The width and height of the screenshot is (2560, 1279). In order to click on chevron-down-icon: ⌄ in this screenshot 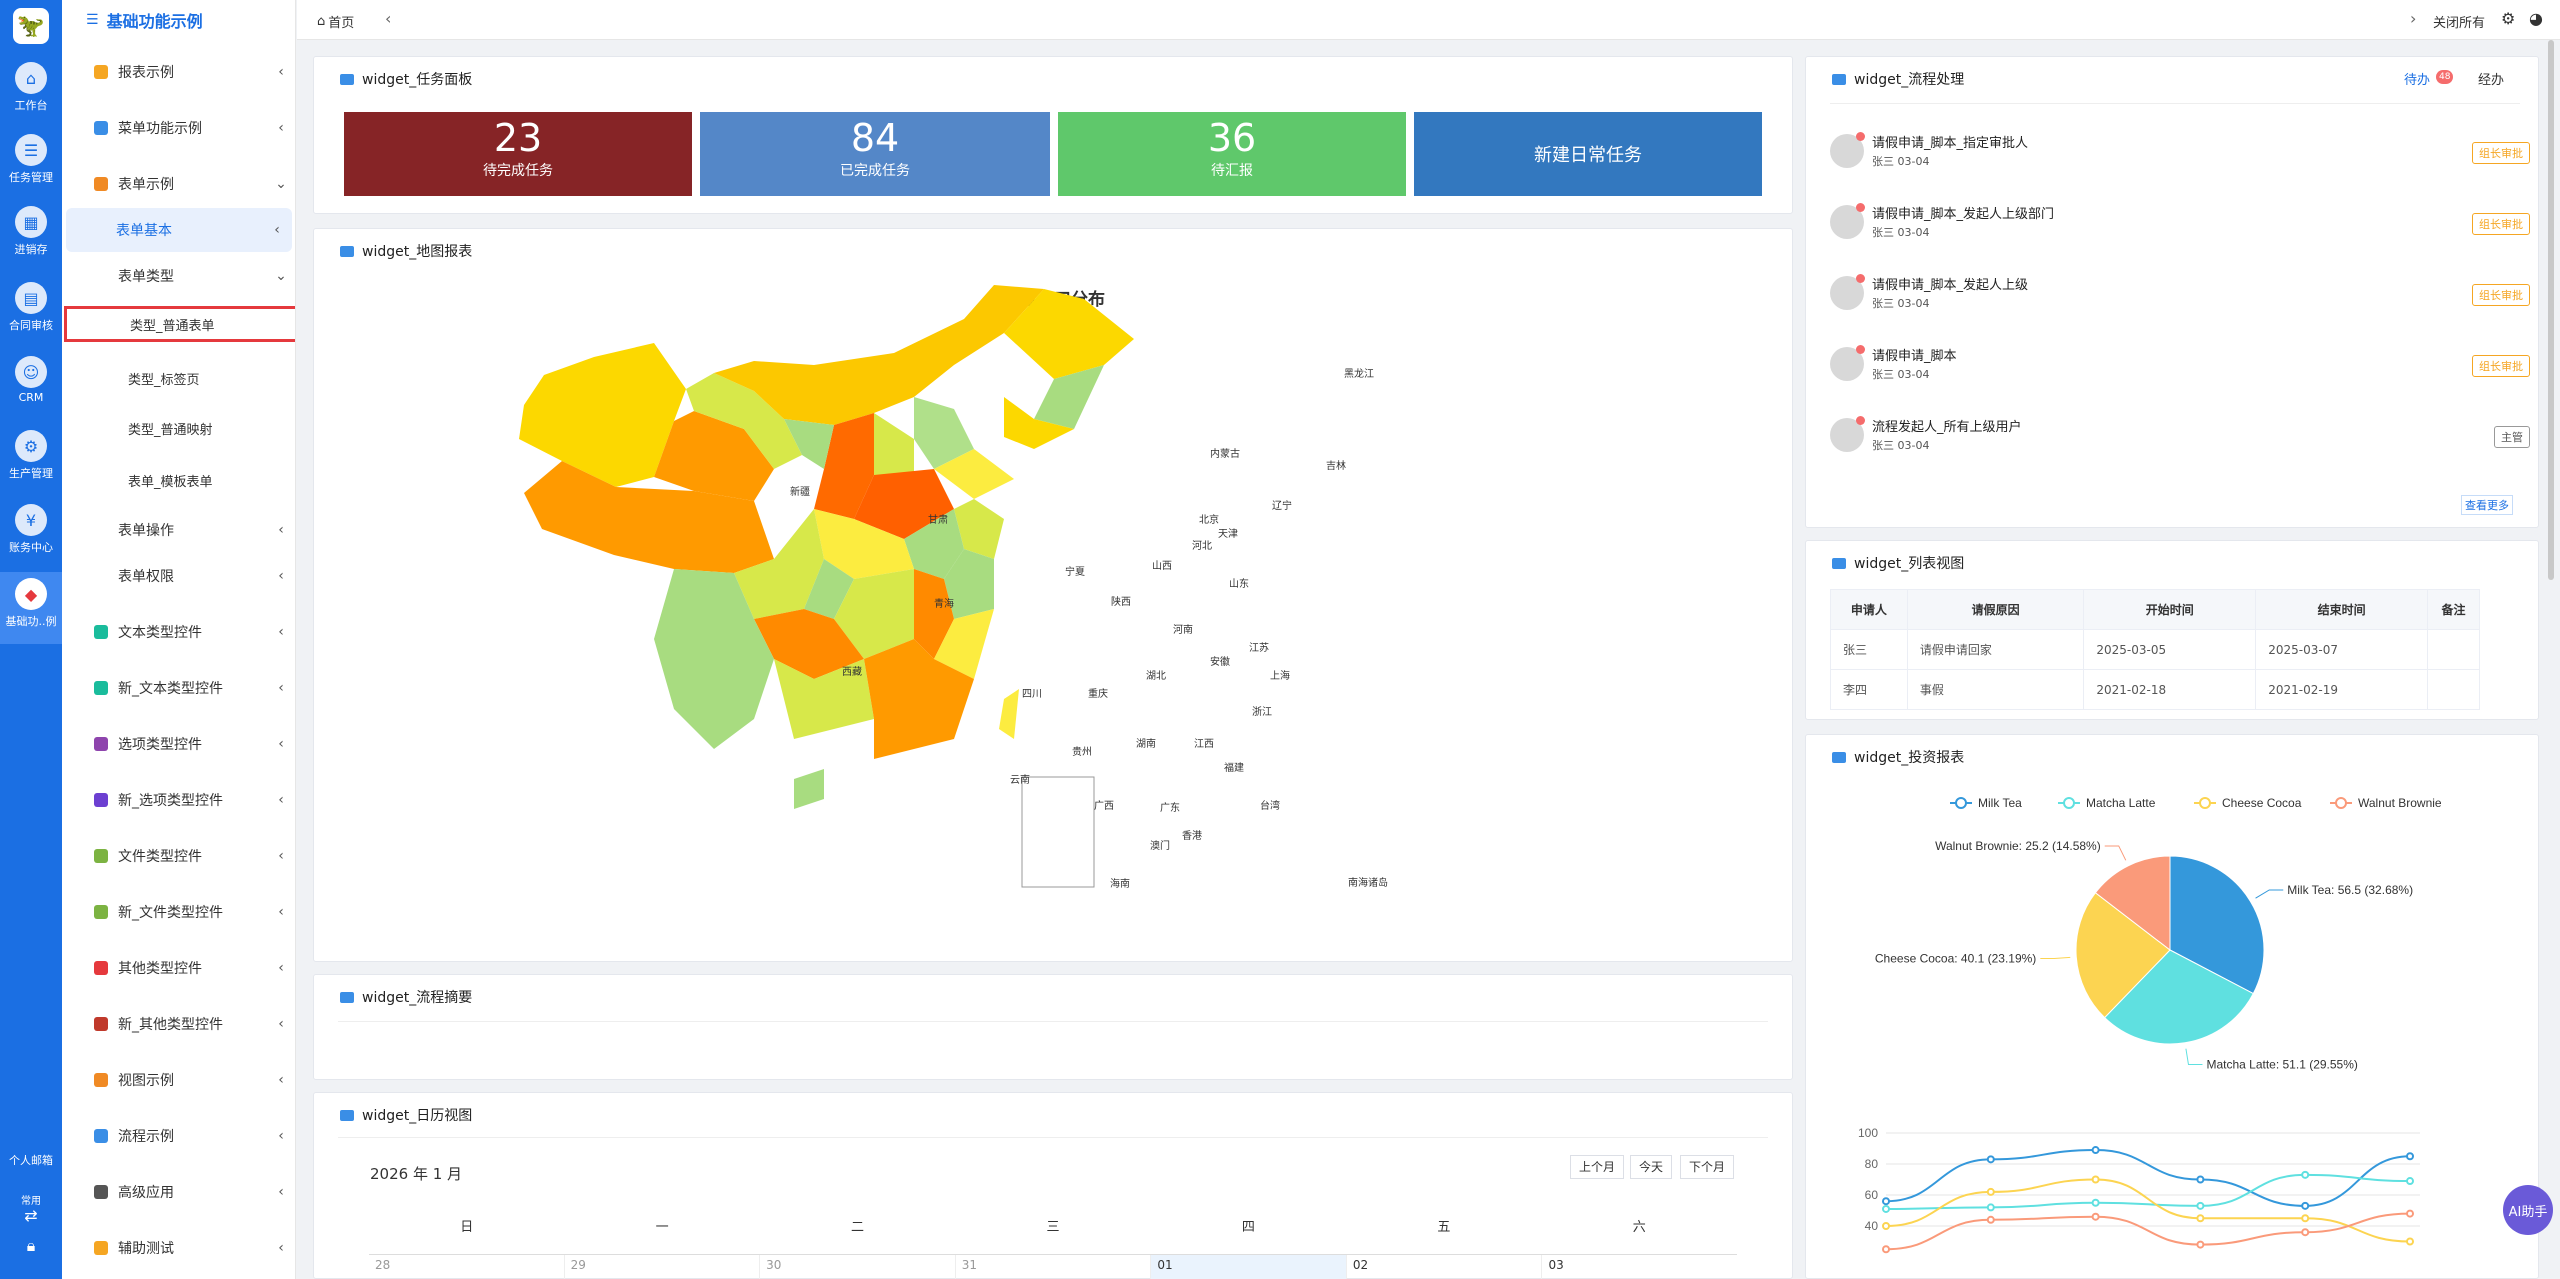, I will do `click(281, 184)`.